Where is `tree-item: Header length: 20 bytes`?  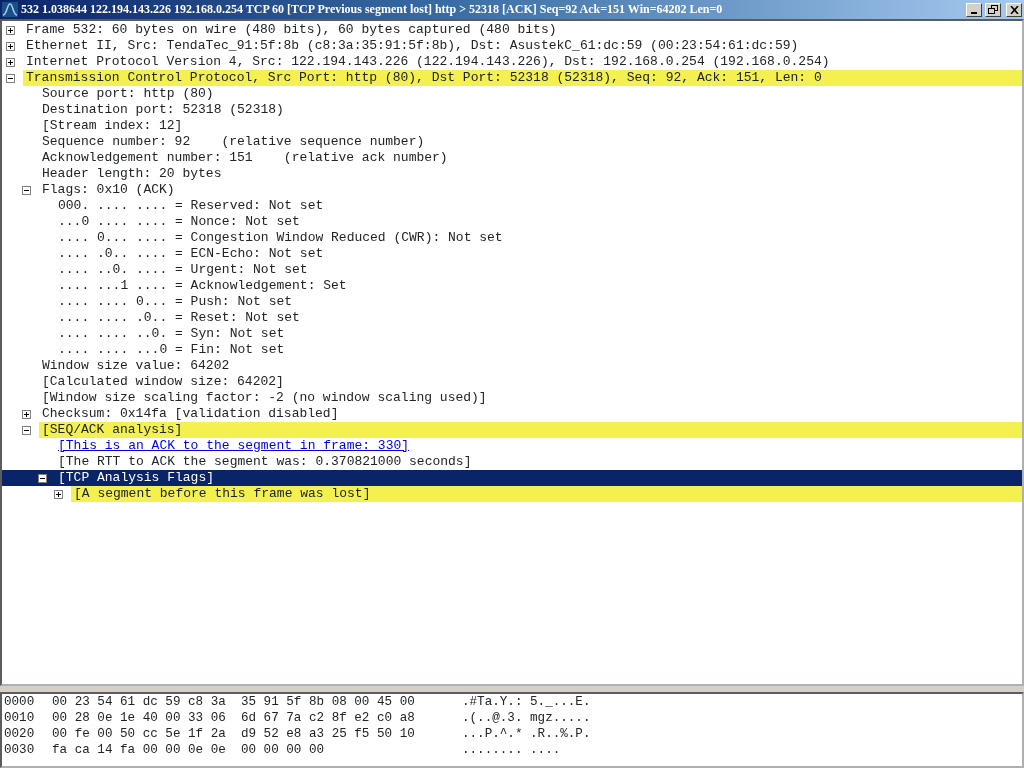
tree-item: Header length: 20 bytes is located at coordinates (132, 174).